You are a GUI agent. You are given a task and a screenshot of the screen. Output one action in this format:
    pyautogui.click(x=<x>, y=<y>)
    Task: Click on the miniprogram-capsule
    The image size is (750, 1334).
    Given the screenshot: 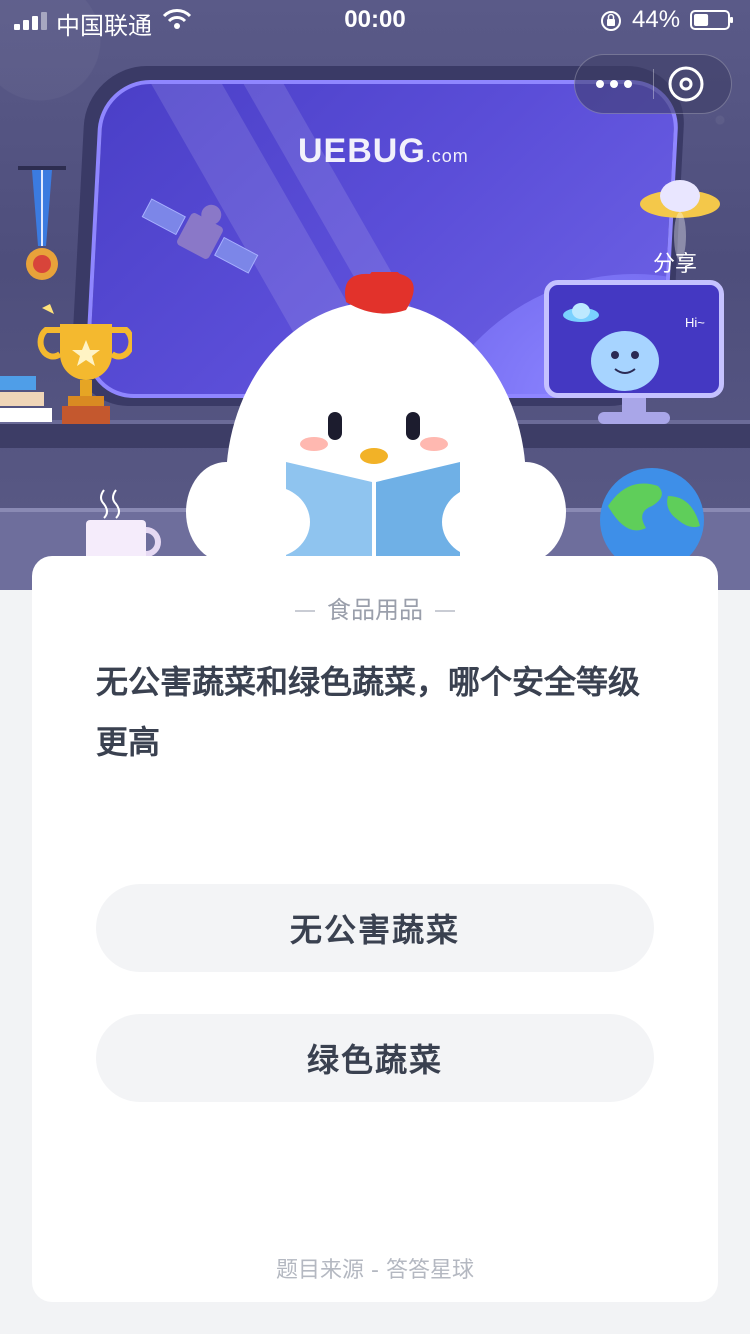 What is the action you would take?
    pyautogui.click(x=653, y=84)
    